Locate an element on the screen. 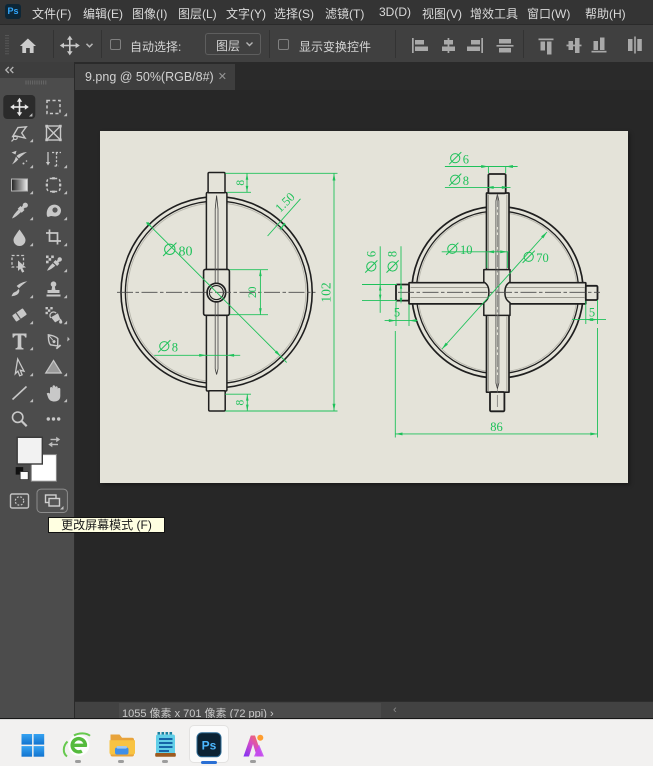  svg-text: 102 is located at coordinates (326, 292).